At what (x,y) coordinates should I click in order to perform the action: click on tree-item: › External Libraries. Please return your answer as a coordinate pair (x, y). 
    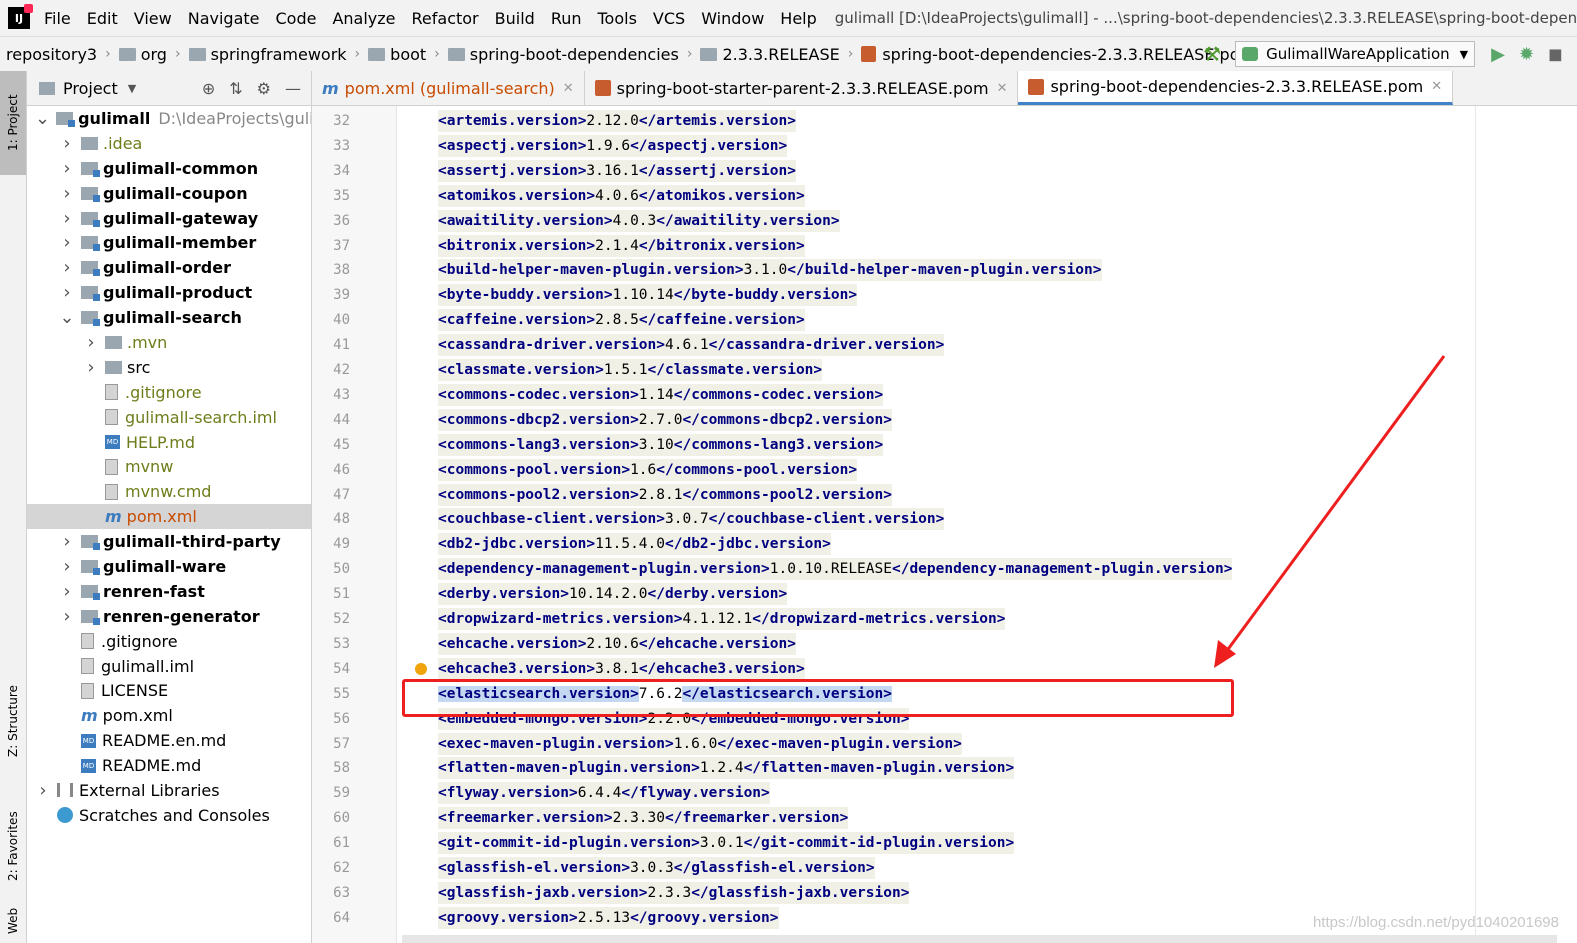
    Looking at the image, I should click on (169, 790).